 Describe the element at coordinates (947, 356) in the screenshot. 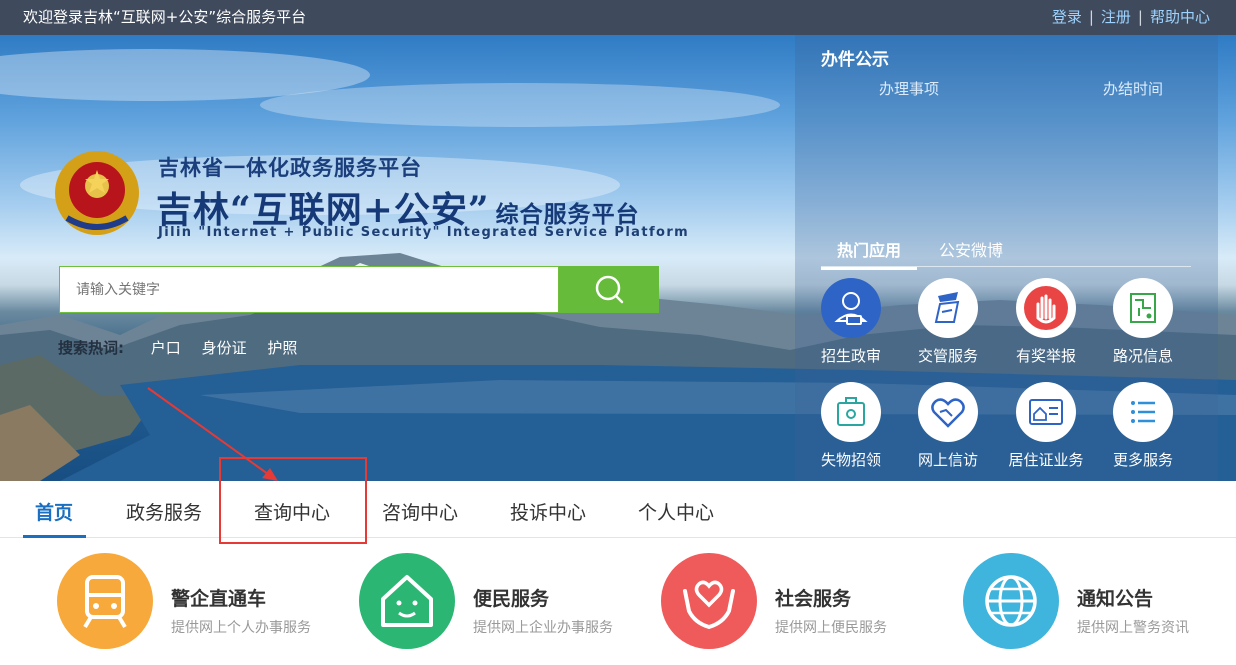

I see `app-label: 交管服务` at that location.